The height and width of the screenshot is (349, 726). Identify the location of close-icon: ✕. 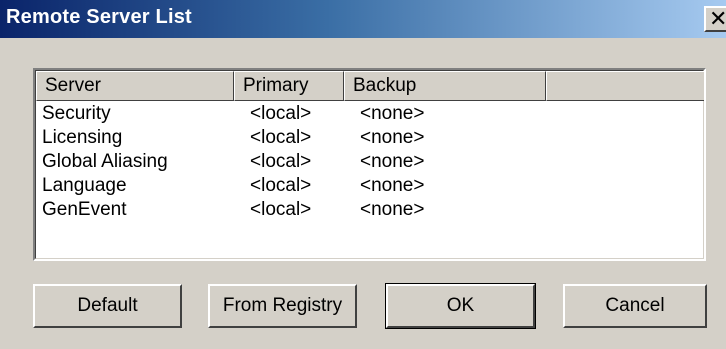
(717, 19).